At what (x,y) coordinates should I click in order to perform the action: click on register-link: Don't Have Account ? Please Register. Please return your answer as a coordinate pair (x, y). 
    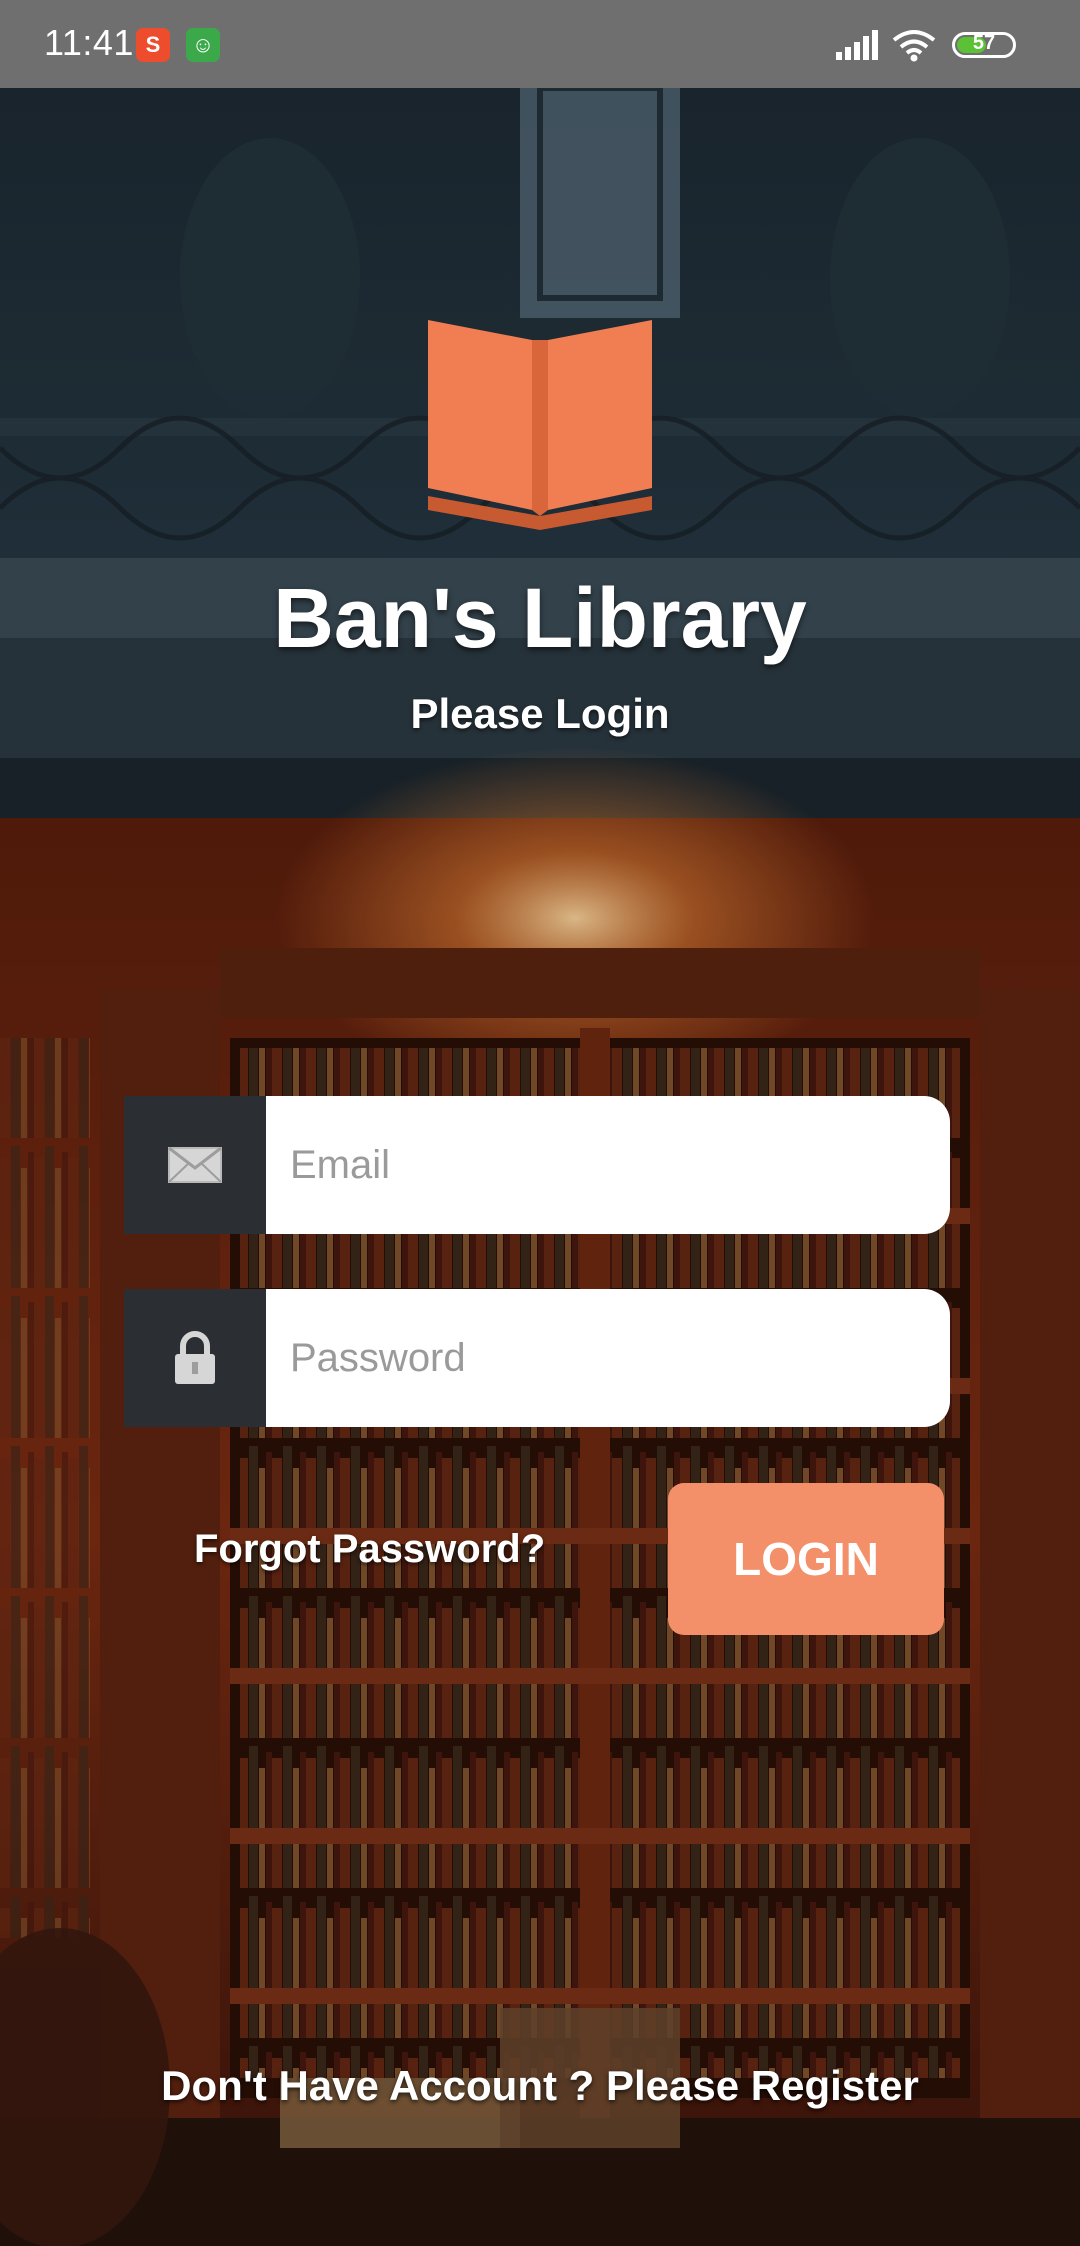
    Looking at the image, I should click on (540, 2086).